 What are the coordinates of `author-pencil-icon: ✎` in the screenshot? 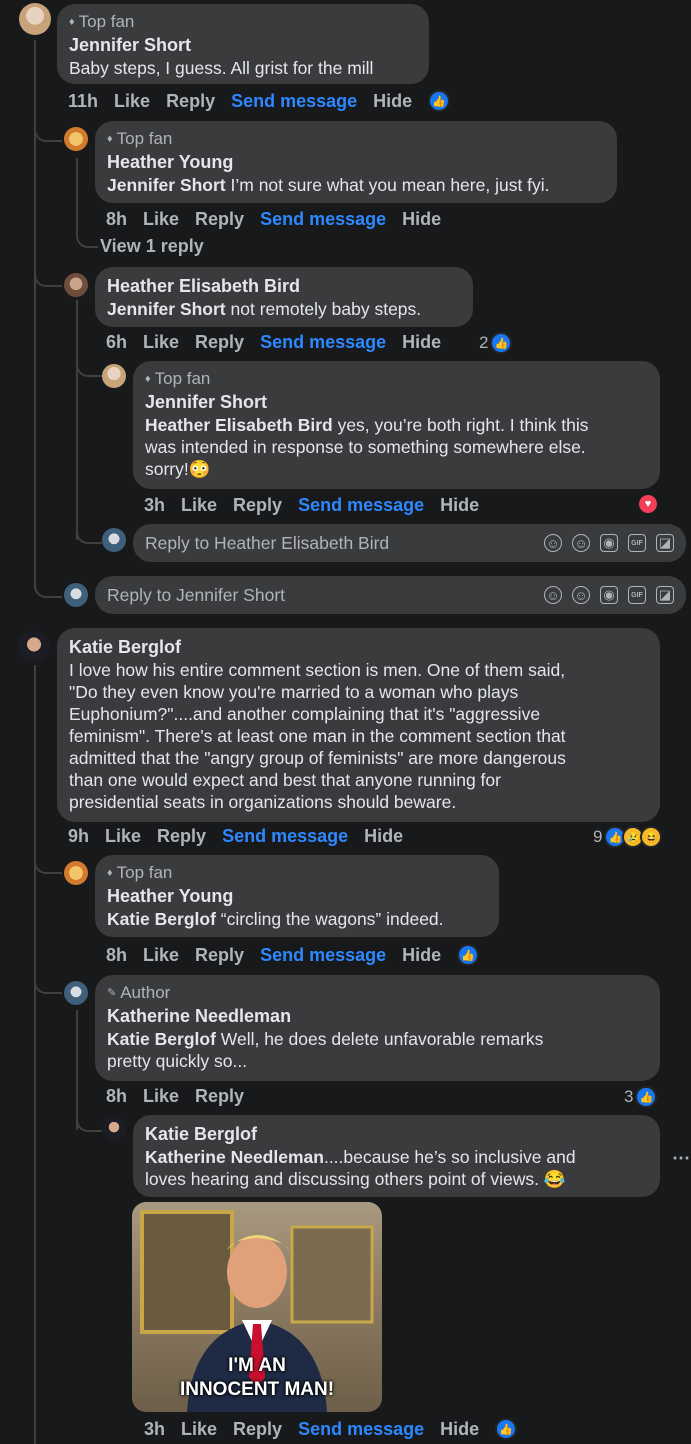 It's located at (112, 993).